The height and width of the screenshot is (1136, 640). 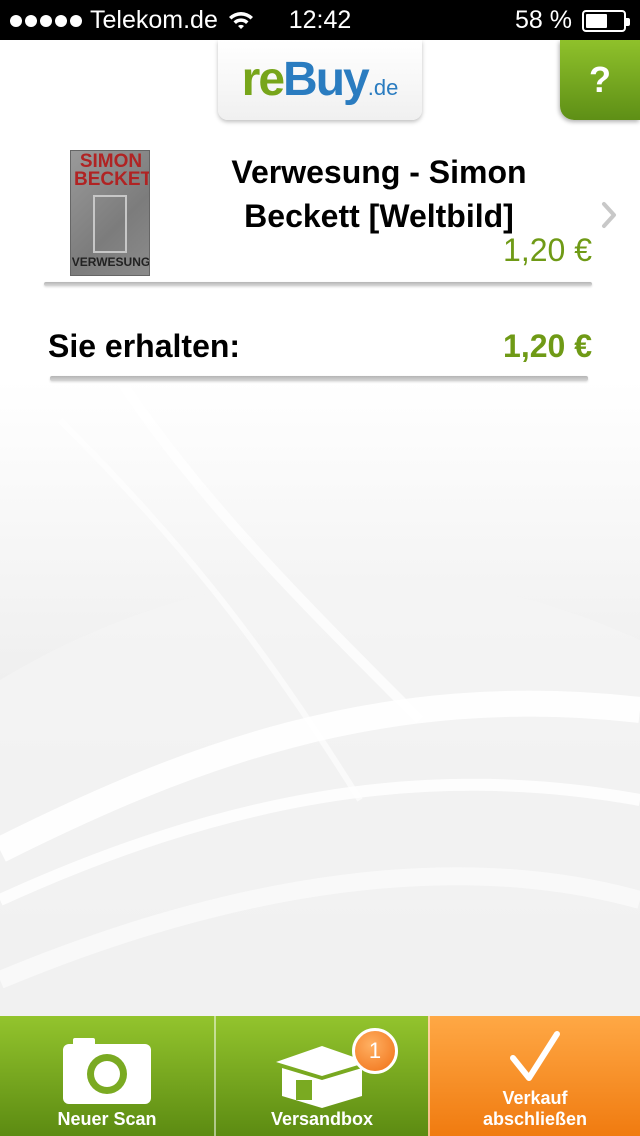 I want to click on product-price: 1,20 €, so click(x=547, y=250).